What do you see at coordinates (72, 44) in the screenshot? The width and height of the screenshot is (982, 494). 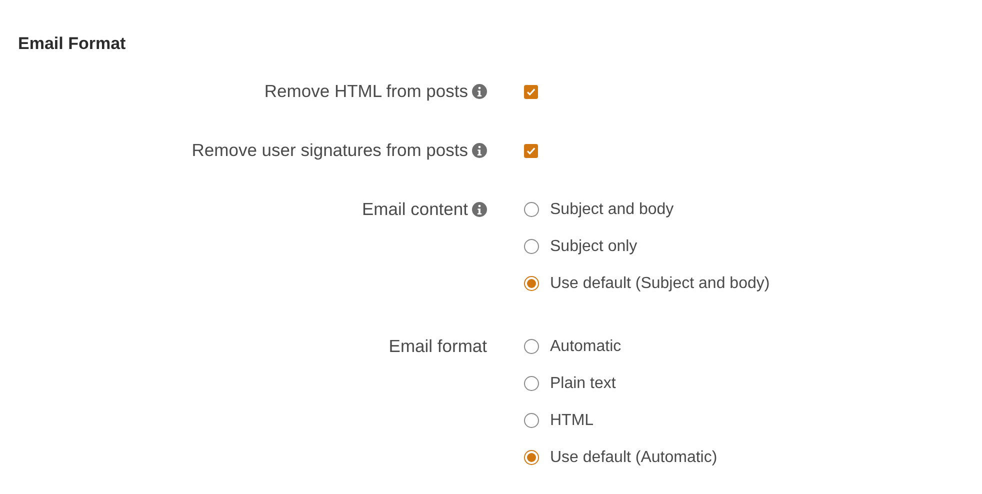 I see `section-heading: Email Format` at bounding box center [72, 44].